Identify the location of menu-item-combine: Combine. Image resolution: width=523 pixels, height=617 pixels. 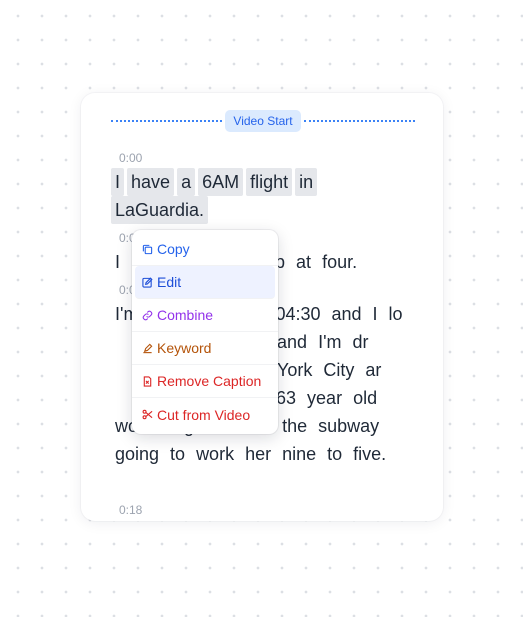
(205, 315).